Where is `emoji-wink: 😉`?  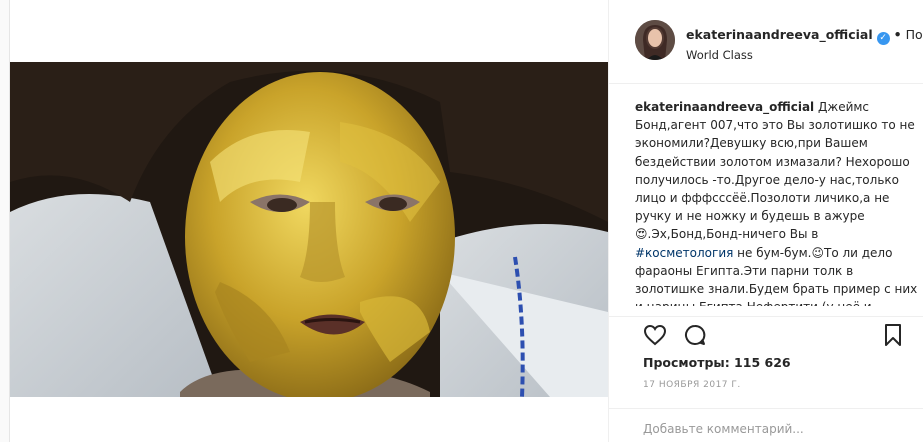
emoji-wink: 😉 is located at coordinates (817, 252).